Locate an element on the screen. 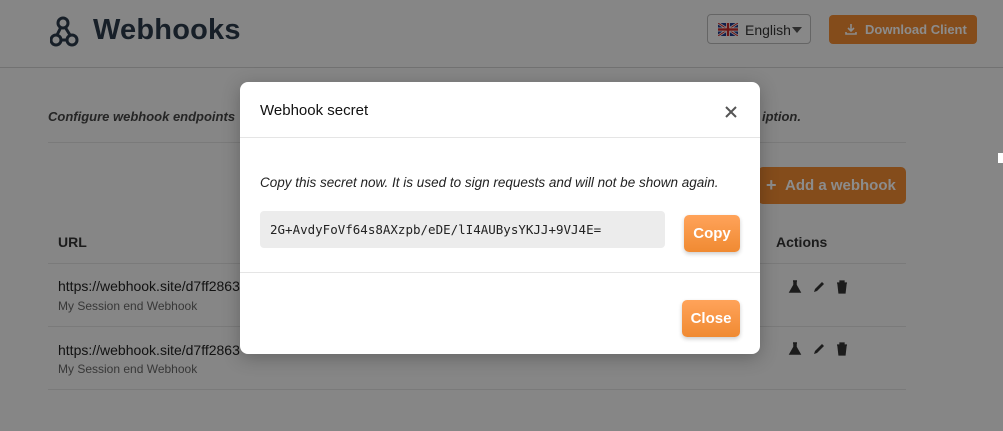  copy-button: Copy is located at coordinates (712, 233).